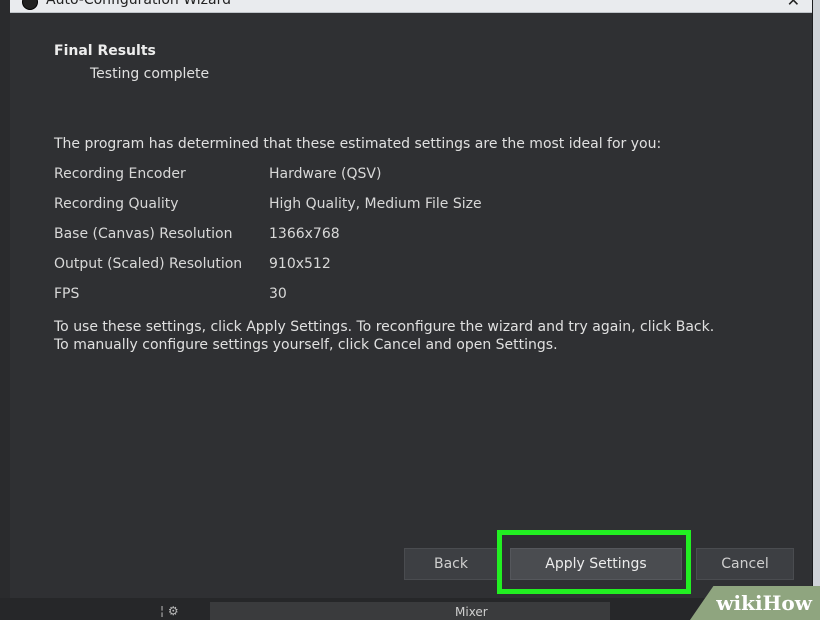  Describe the element at coordinates (150, 74) in the screenshot. I see `page-subtitle: Testing complete` at that location.